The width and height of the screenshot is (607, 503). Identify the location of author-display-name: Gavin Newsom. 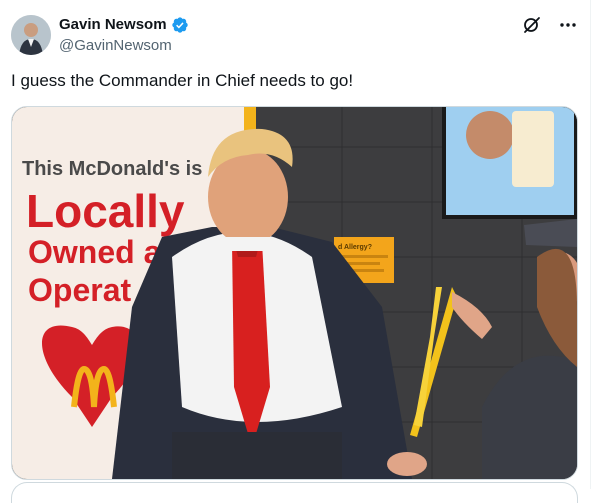
(113, 25).